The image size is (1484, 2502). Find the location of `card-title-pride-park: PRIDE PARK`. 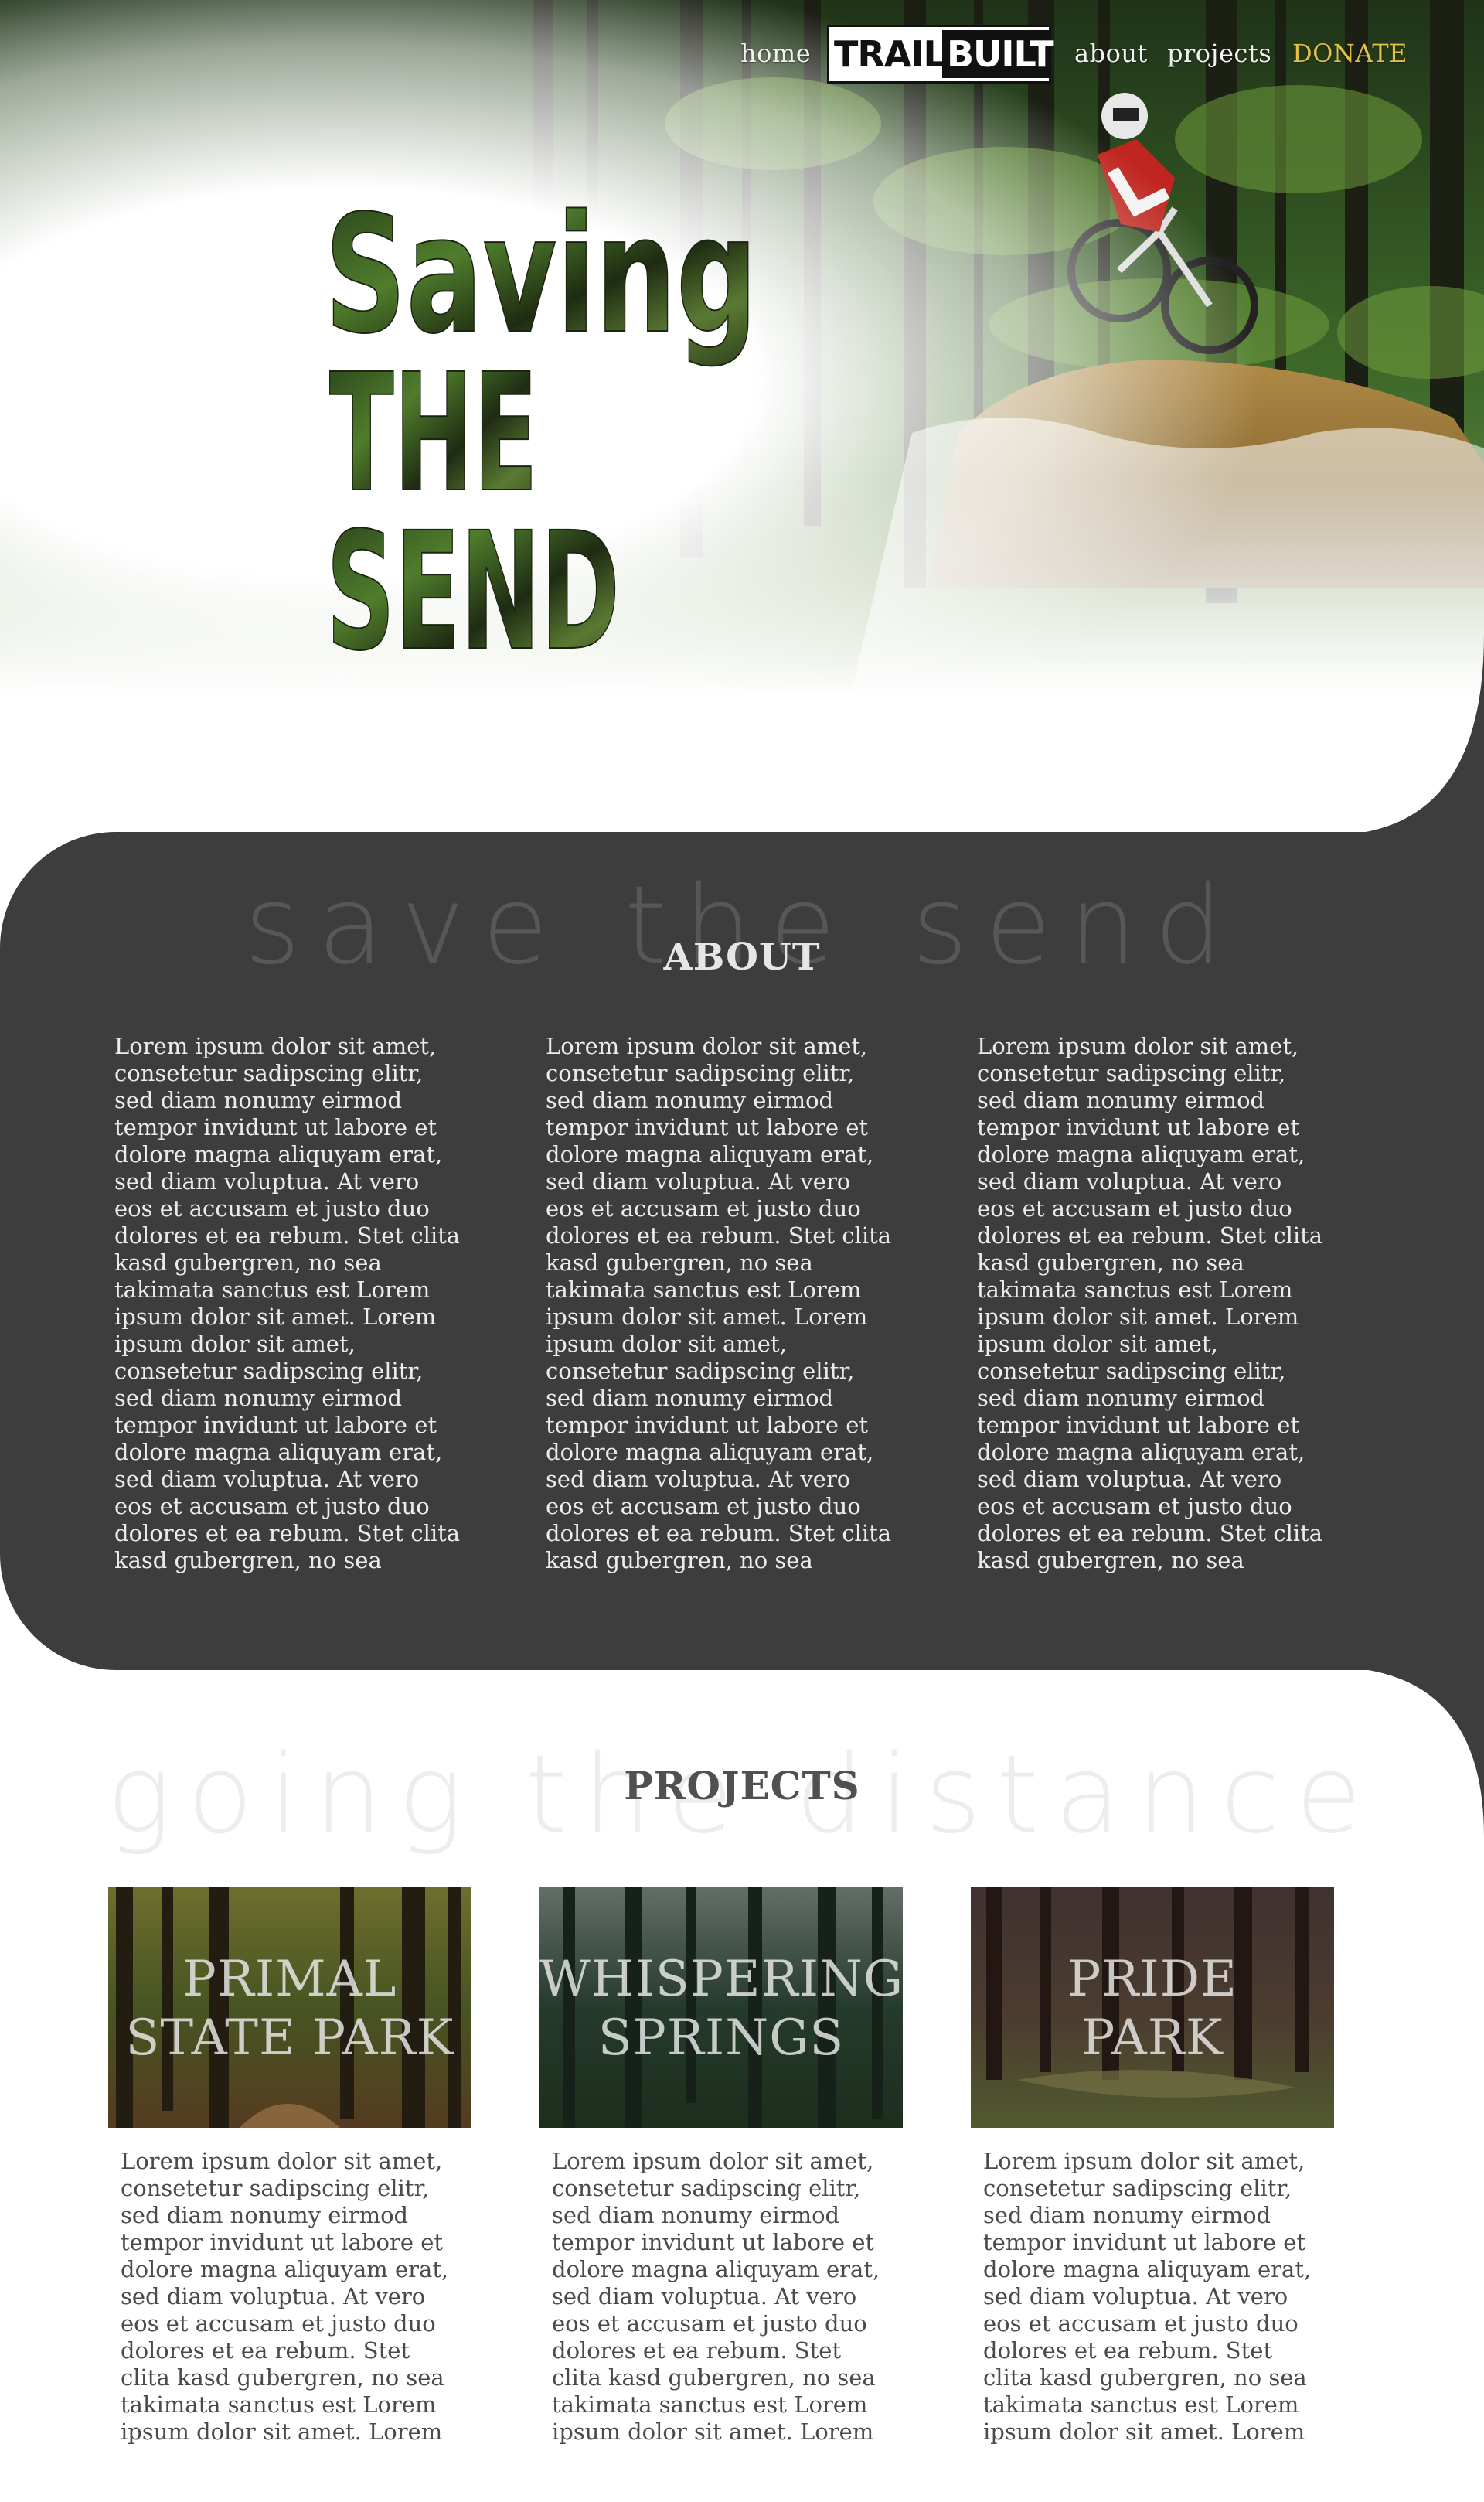

card-title-pride-park: PRIDE PARK is located at coordinates (1152, 2008).